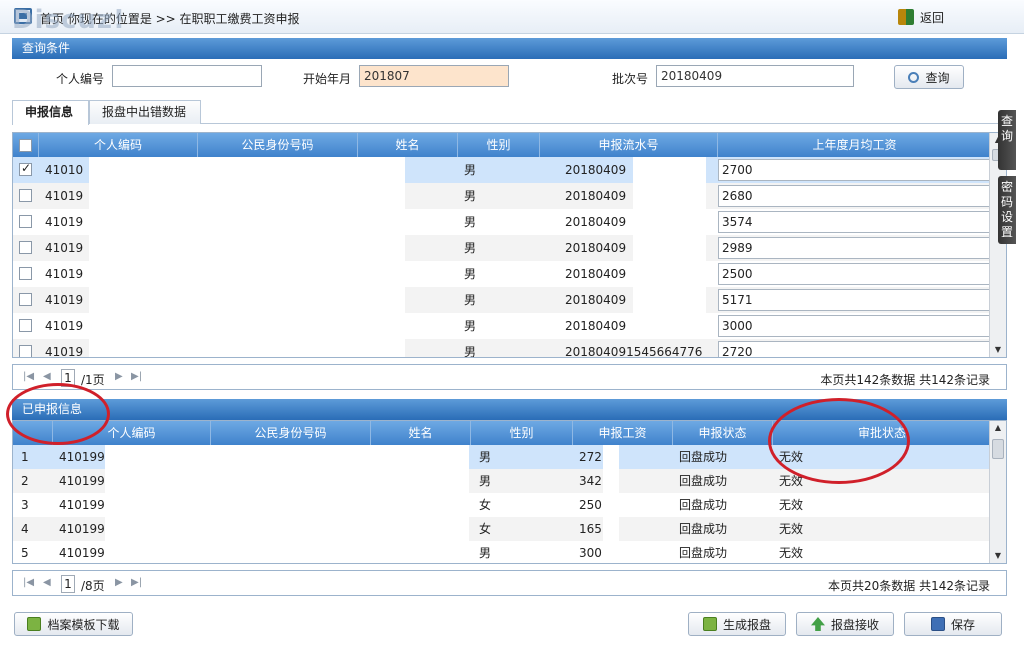 The width and height of the screenshot is (1024, 656). What do you see at coordinates (502, 222) in the screenshot?
I see `table-row: 41019 男 20180409 3574` at bounding box center [502, 222].